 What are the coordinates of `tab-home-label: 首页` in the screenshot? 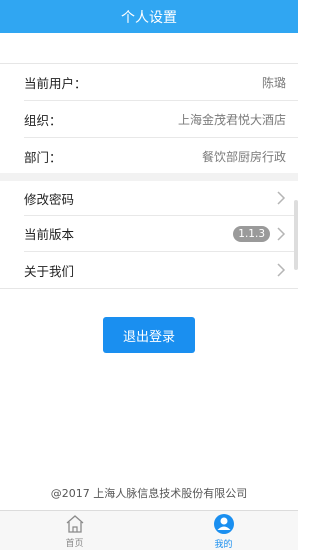 It's located at (74, 543).